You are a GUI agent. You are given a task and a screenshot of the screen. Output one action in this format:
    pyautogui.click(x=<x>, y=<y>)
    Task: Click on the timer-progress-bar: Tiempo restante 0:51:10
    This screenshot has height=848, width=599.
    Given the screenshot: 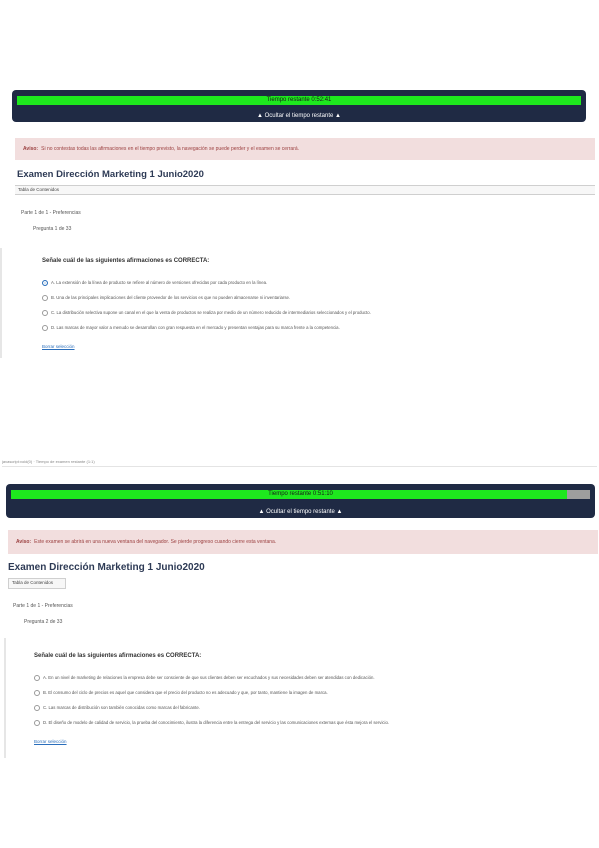 What is the action you would take?
    pyautogui.click(x=300, y=494)
    